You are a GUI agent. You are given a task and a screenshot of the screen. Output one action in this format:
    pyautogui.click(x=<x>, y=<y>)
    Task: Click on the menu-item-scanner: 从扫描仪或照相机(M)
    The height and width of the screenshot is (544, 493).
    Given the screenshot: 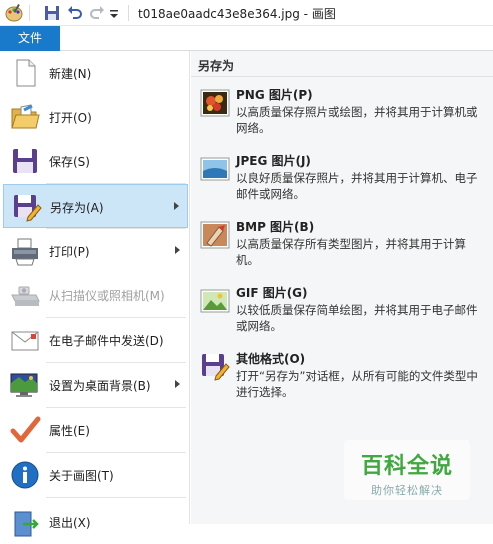 What is the action you would take?
    pyautogui.click(x=95, y=295)
    